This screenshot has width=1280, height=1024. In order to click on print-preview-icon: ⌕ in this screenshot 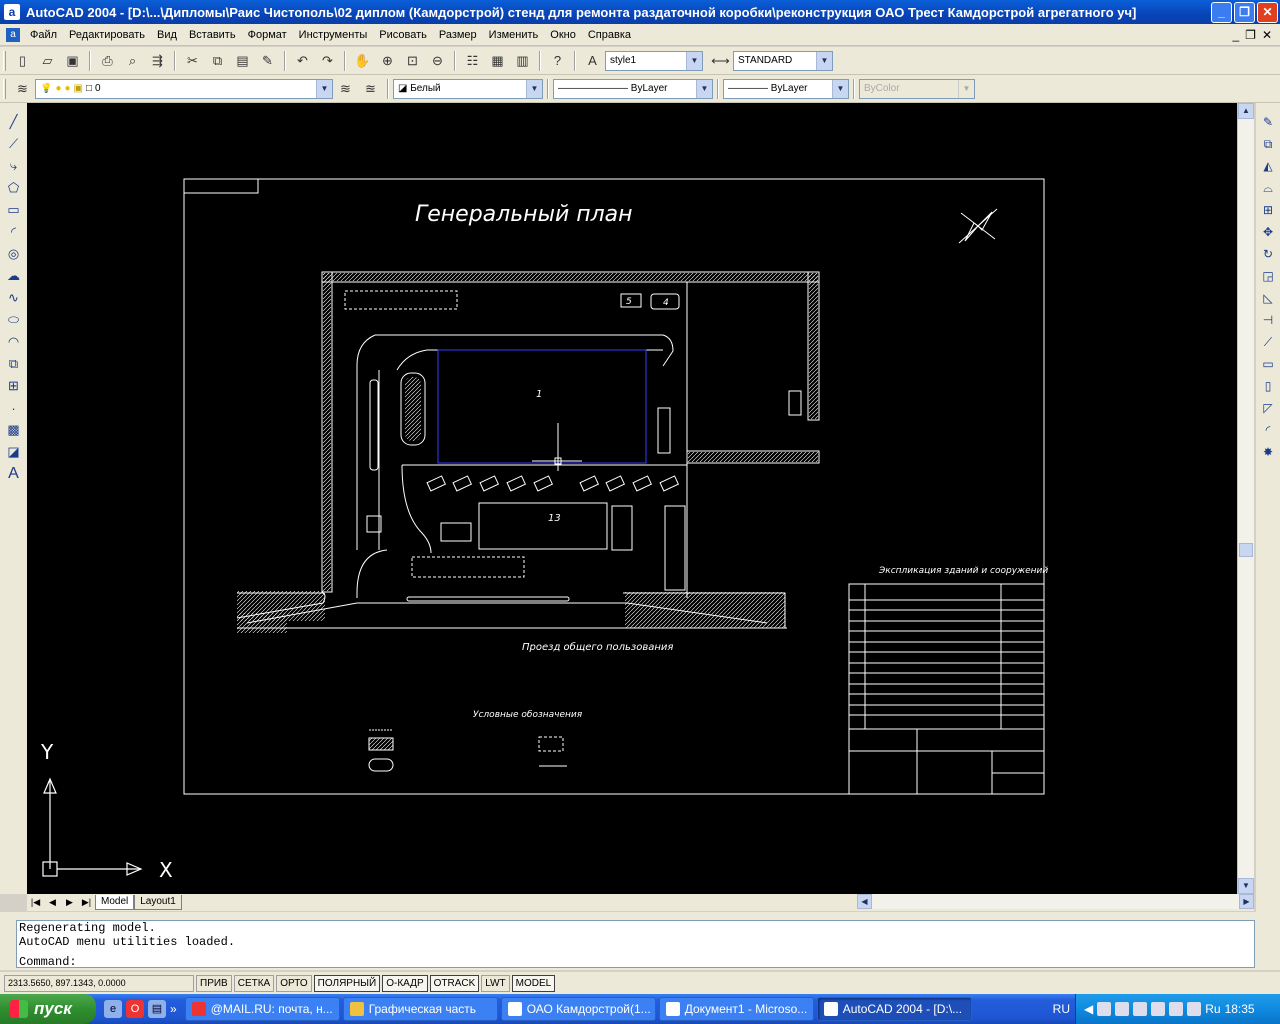, I will do `click(132, 61)`.